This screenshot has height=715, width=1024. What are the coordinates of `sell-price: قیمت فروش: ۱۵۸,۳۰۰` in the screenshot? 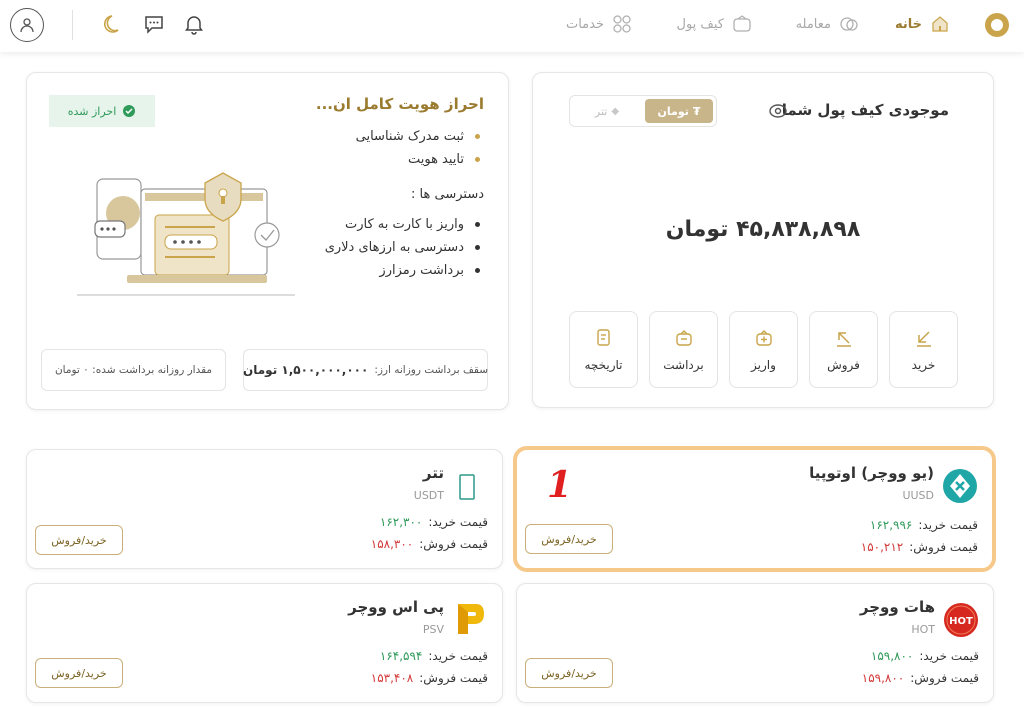 It's located at (429, 544).